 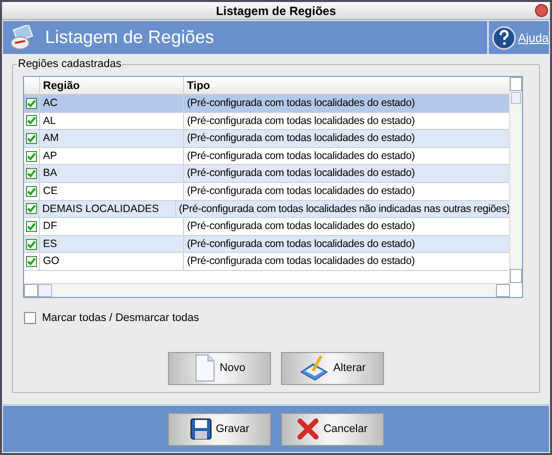 What do you see at coordinates (515, 180) in the screenshot?
I see `vertical-scrollbar` at bounding box center [515, 180].